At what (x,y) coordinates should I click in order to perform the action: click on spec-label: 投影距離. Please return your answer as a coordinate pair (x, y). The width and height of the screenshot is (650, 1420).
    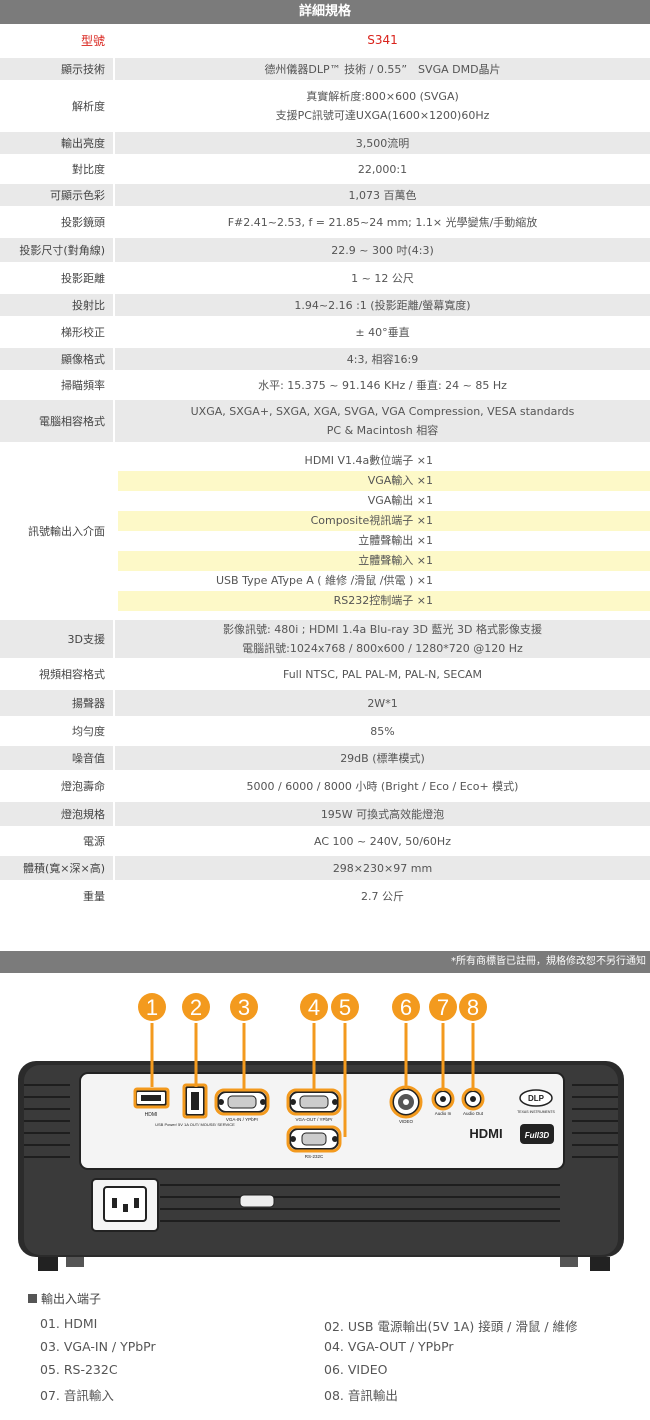
    Looking at the image, I should click on (57, 278).